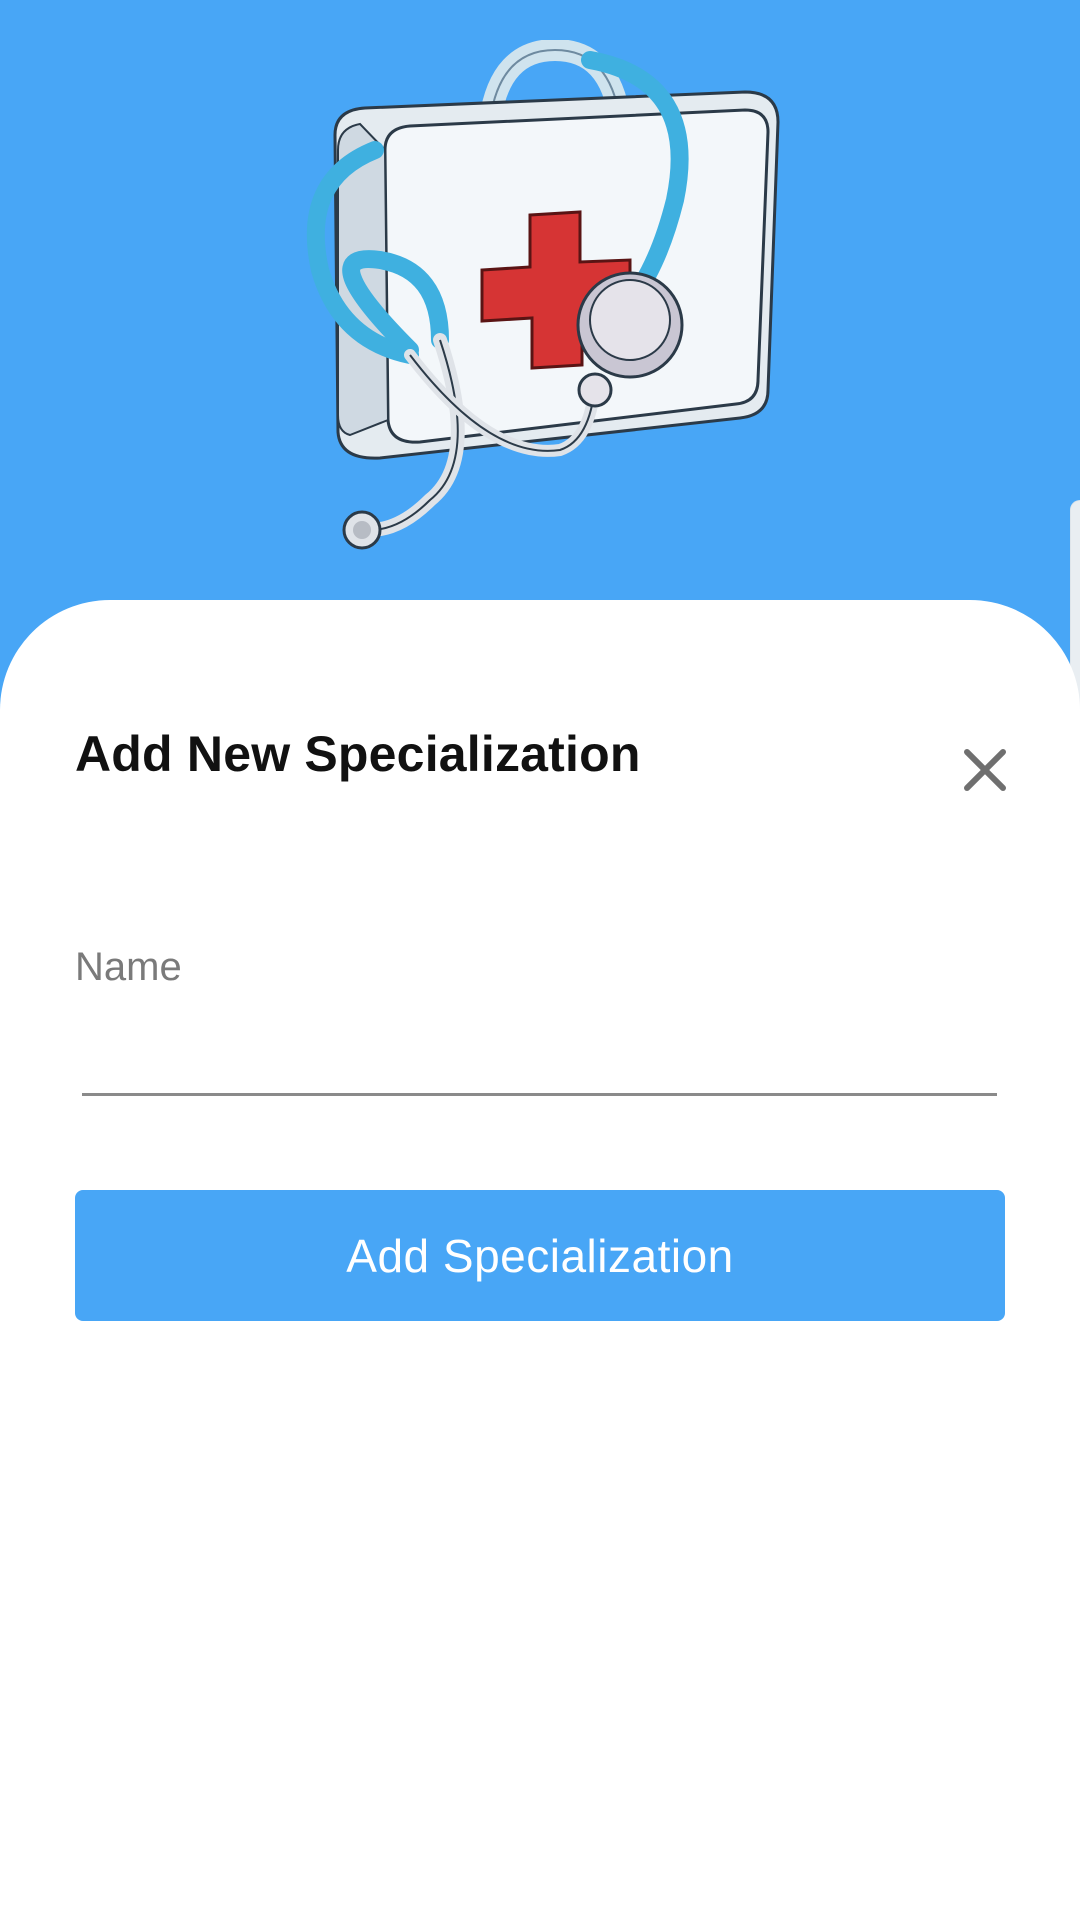  What do you see at coordinates (543, 295) in the screenshot?
I see `medical-kit-stethoscope-icon` at bounding box center [543, 295].